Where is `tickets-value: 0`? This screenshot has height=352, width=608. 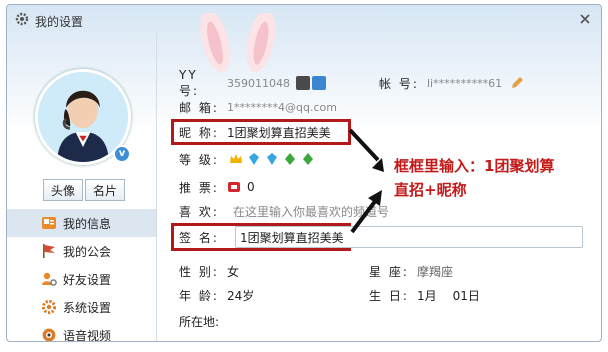
tickets-value: 0 is located at coordinates (251, 187).